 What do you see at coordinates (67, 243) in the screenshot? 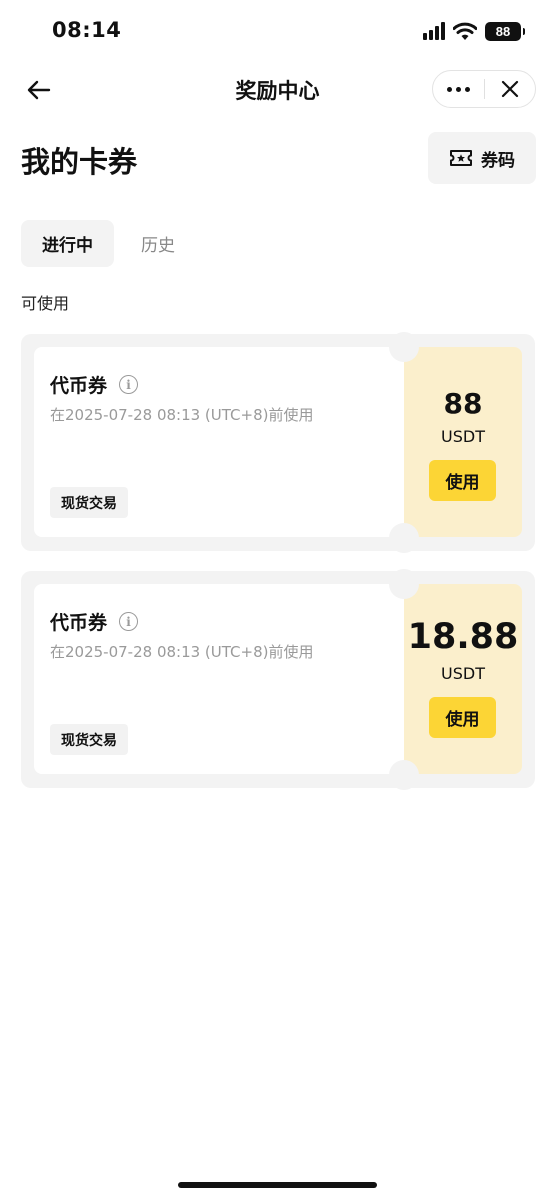
I see `tab-in-progress: 进行中` at bounding box center [67, 243].